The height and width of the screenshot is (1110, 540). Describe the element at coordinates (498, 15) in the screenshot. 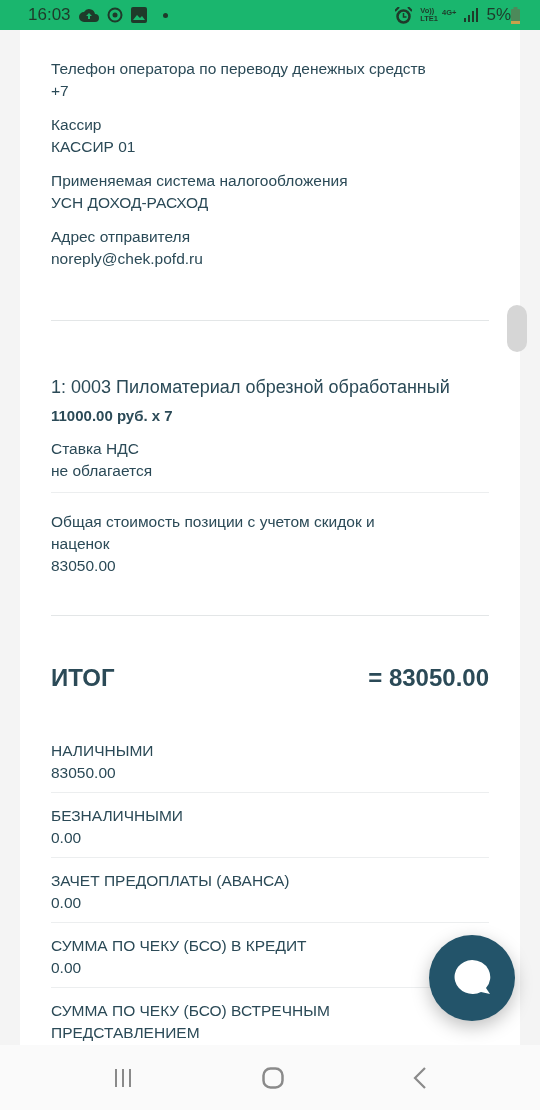

I see `battery-percent: 5%` at that location.